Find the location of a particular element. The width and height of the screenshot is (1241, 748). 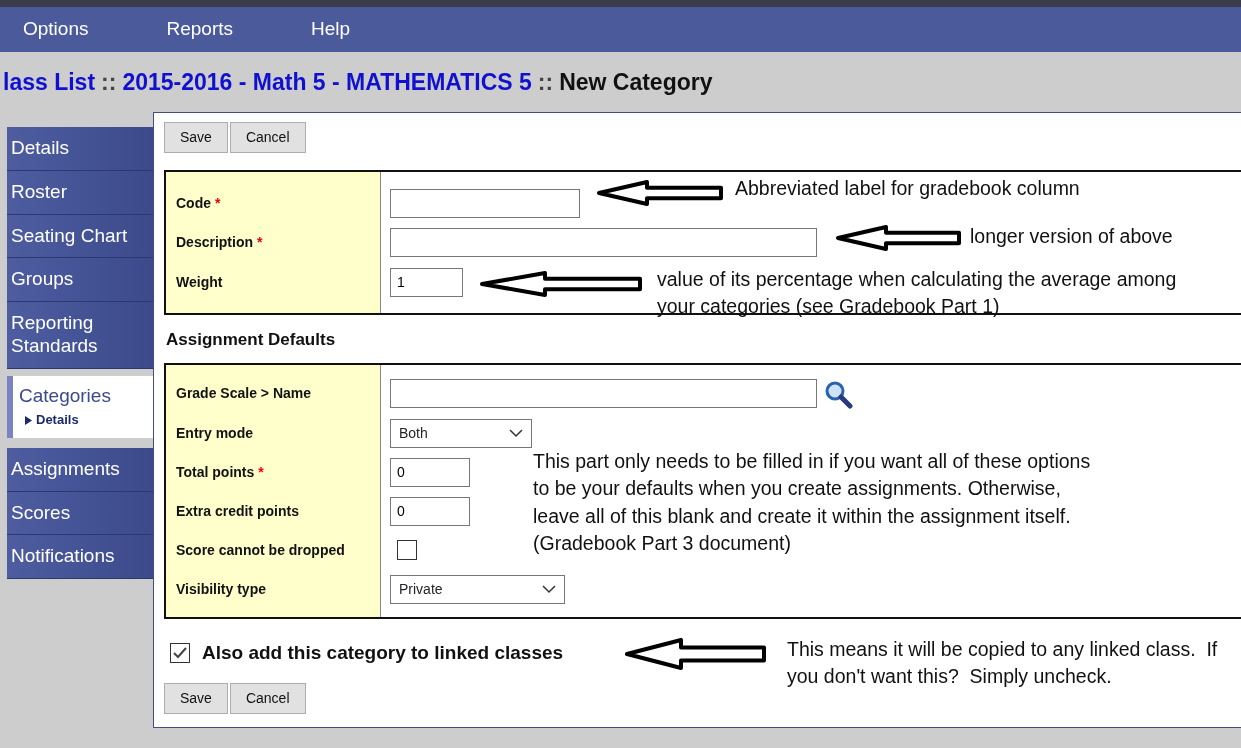

dropdown: Private is located at coordinates (477, 589).